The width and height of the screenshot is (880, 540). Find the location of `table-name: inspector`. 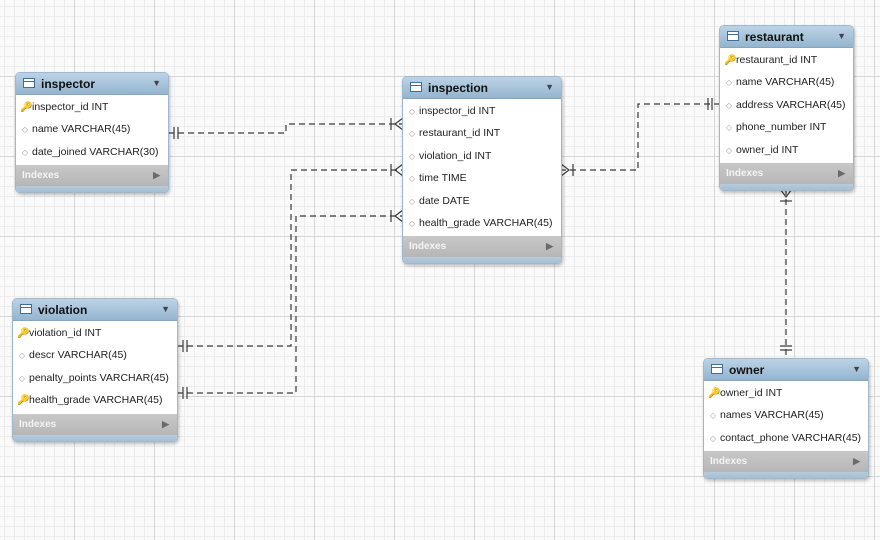

table-name: inspector is located at coordinates (68, 84).